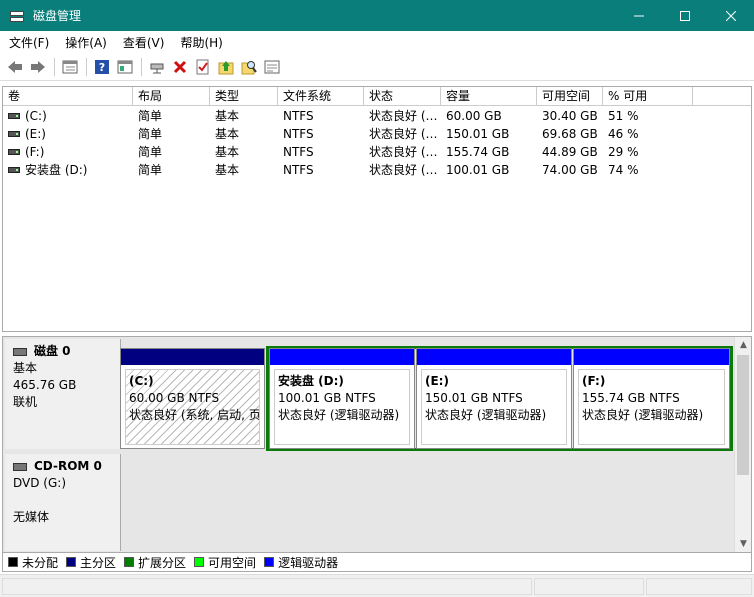  Describe the element at coordinates (25, 402) in the screenshot. I see `disk-state: 联机` at that location.